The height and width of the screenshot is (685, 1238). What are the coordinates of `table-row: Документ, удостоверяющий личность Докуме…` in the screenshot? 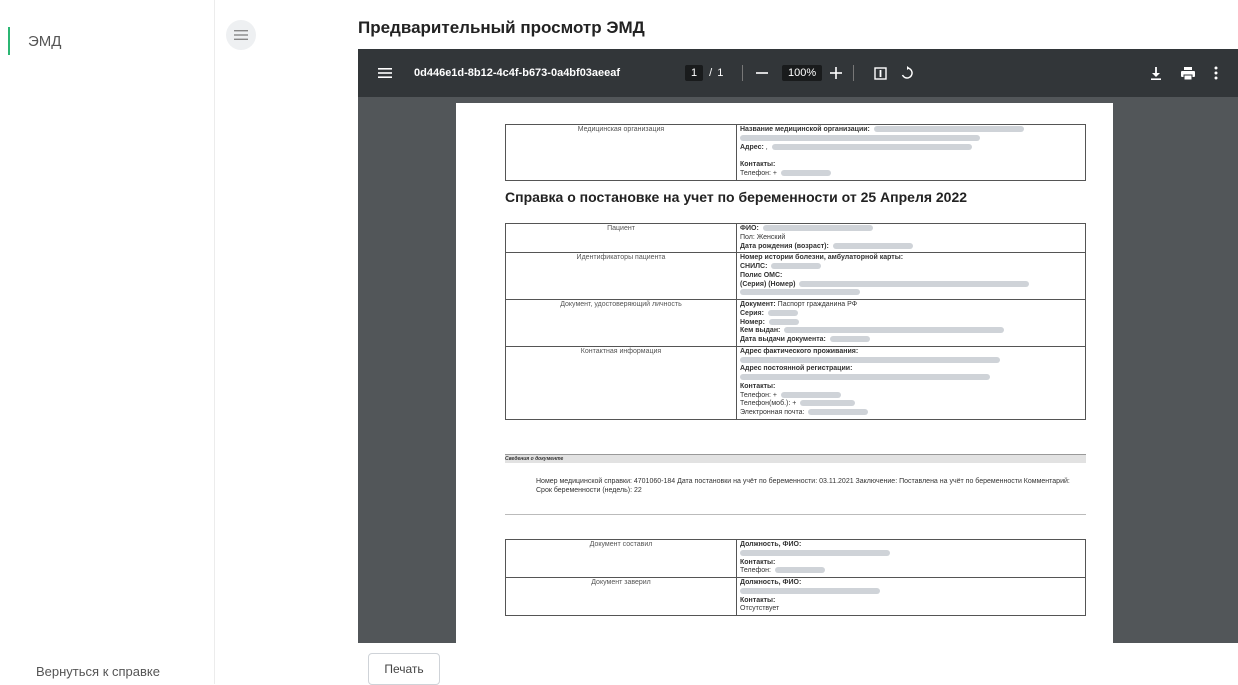 It's located at (795, 323).